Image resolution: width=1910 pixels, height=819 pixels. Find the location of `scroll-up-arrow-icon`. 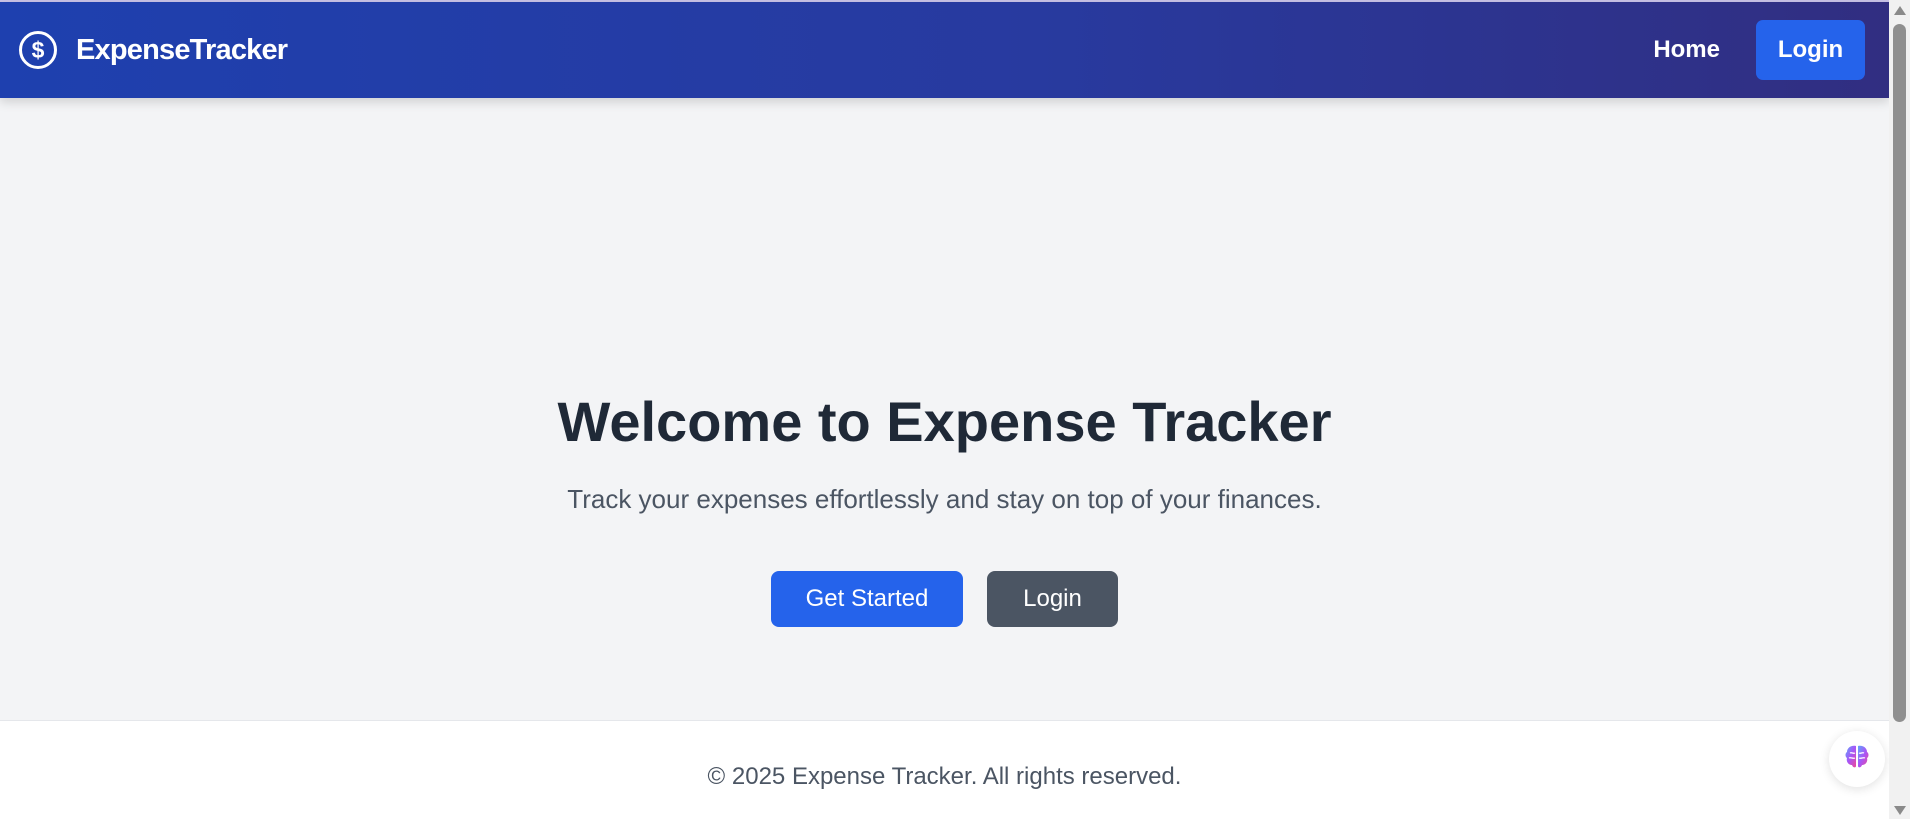

scroll-up-arrow-icon is located at coordinates (1900, 10).